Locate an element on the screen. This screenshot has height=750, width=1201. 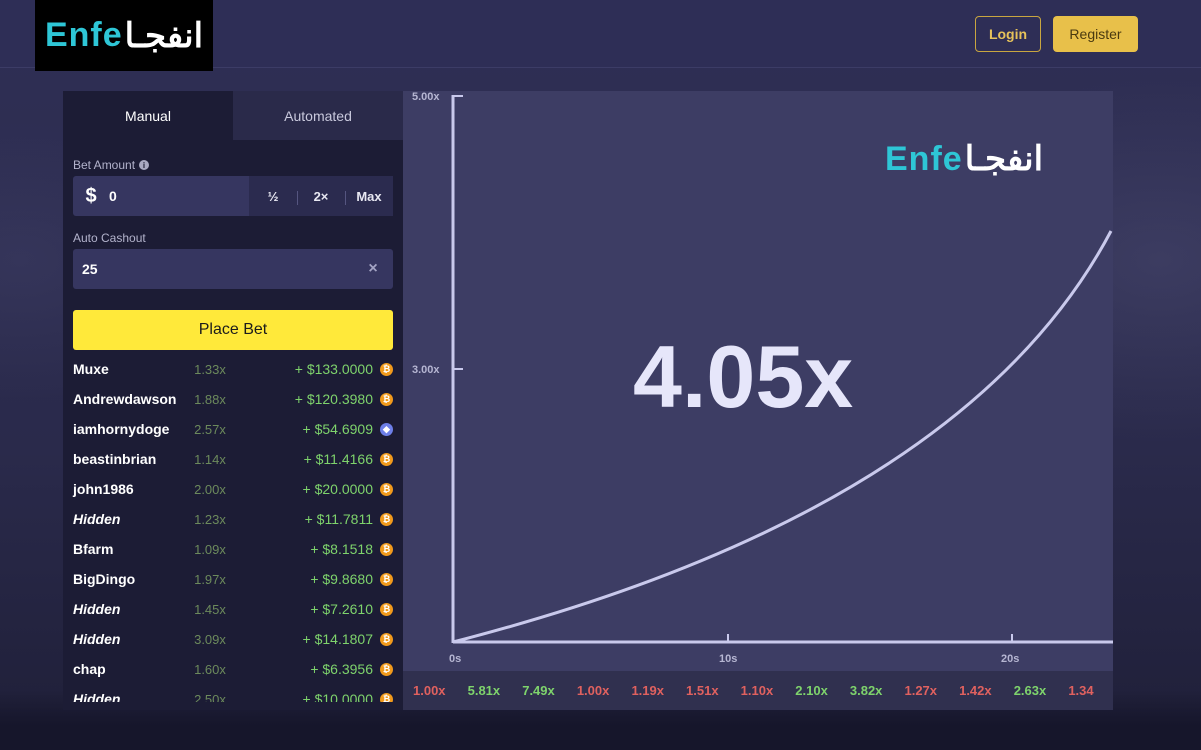
player-row: Hidden 2.50x + $10.0000 ₿ is located at coordinates (233, 693).